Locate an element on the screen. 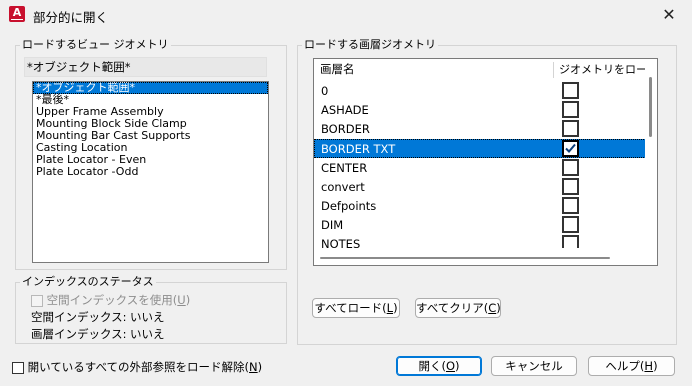  unload-xrefs-option: 開いているすべての外部参照をロード解除(N) is located at coordinates (137, 367).